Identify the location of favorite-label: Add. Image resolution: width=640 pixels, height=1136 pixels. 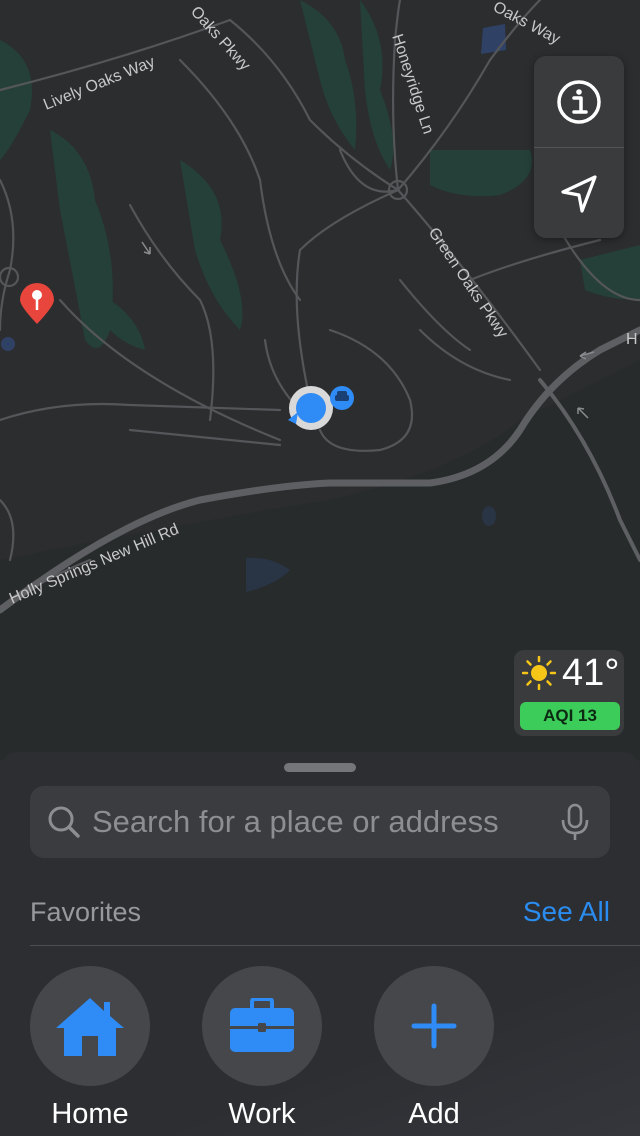
(434, 1114).